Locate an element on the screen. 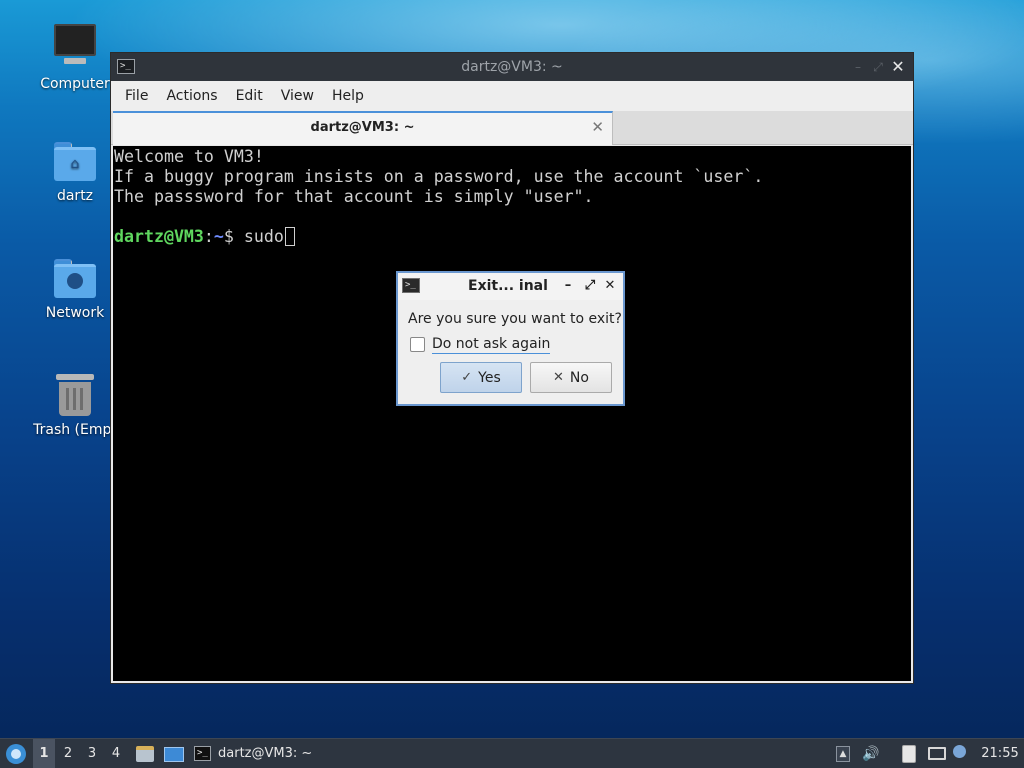 Image resolution: width=1024 pixels, height=768 pixels. update-notifier-tray is located at coordinates (961, 753).